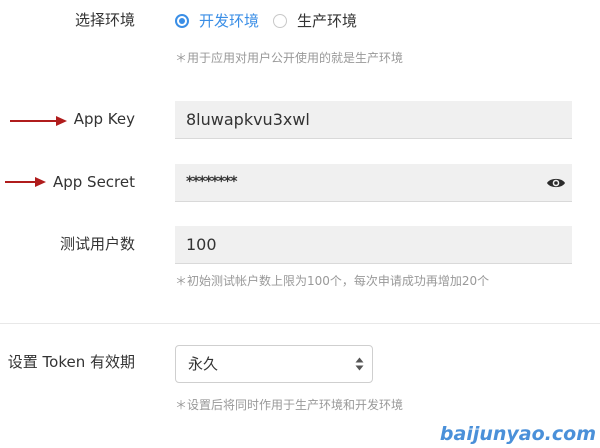 This screenshot has height=448, width=600. I want to click on token-validity-hint: ＊设置后将同时作用于生产环境和开发环境, so click(289, 405).